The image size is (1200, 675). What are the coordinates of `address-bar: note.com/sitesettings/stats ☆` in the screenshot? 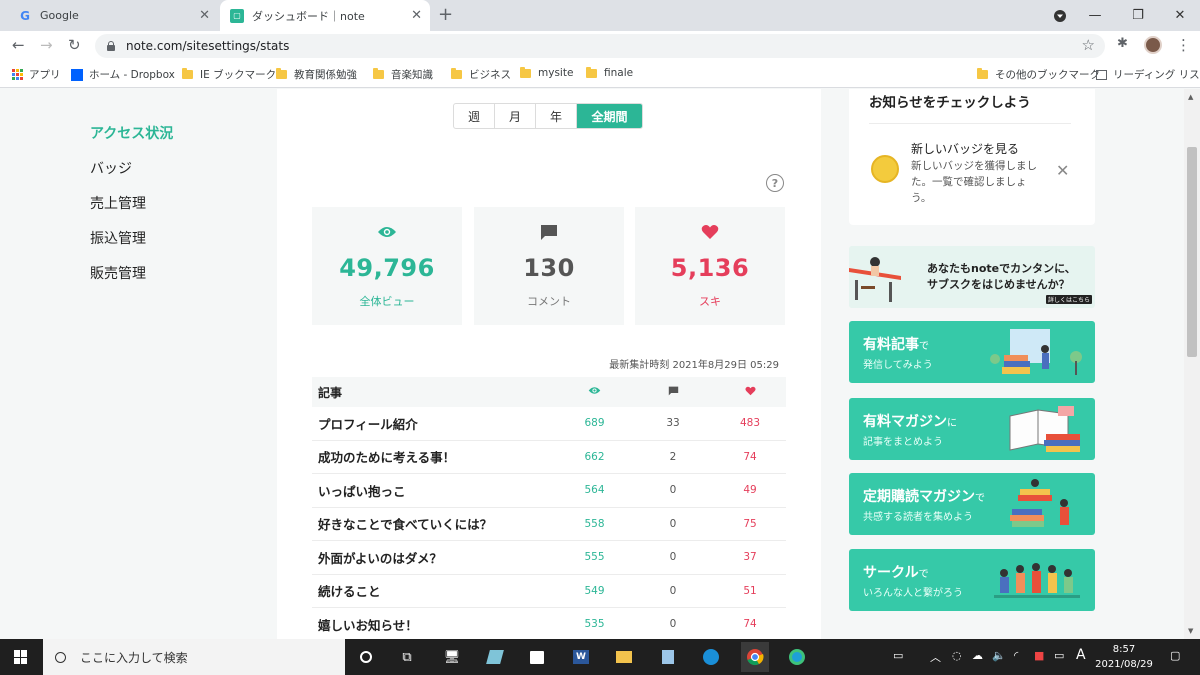 It's located at (600, 46).